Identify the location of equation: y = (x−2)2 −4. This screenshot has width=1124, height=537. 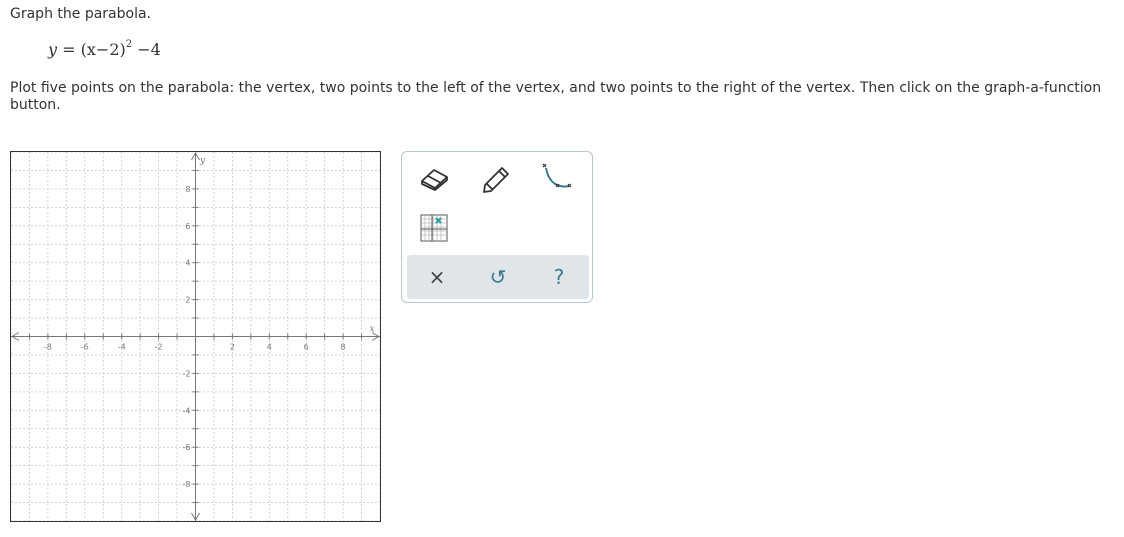
(104, 48).